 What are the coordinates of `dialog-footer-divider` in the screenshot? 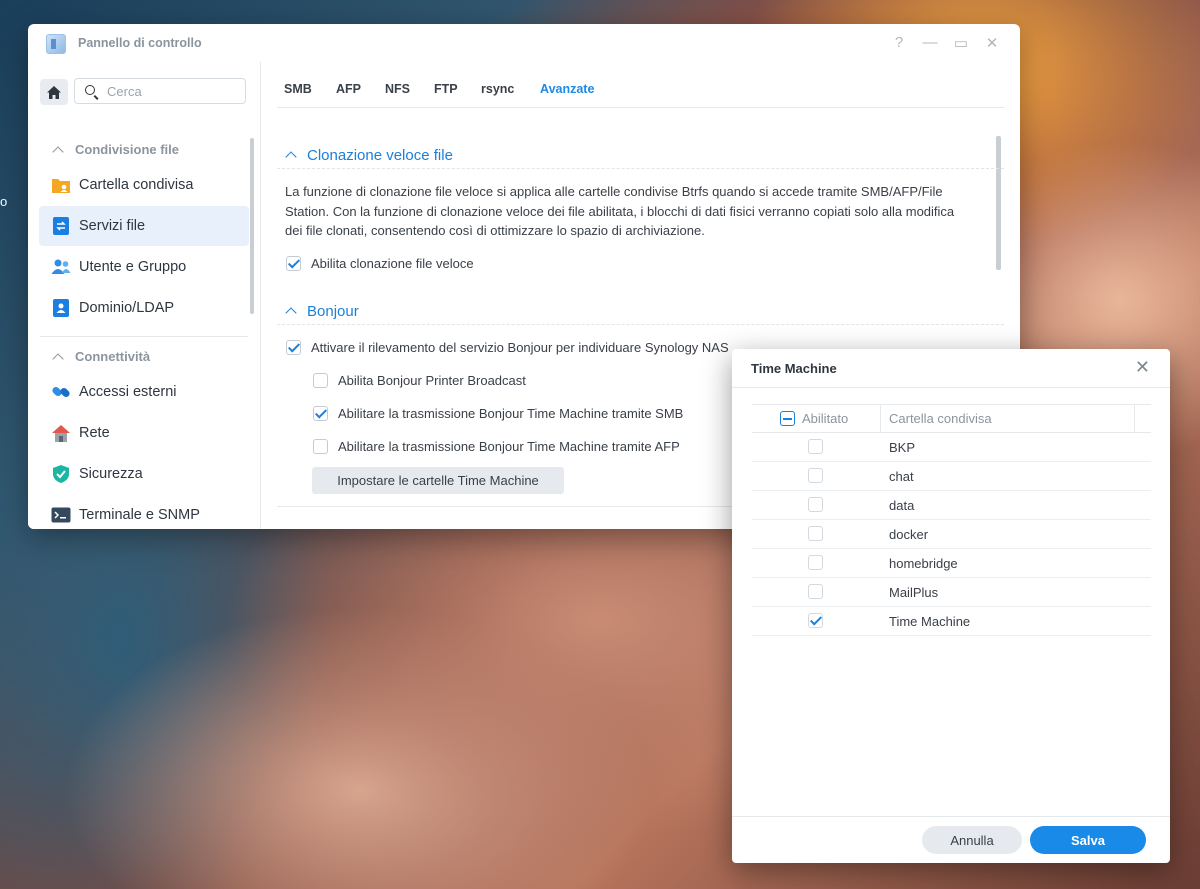 It's located at (951, 816).